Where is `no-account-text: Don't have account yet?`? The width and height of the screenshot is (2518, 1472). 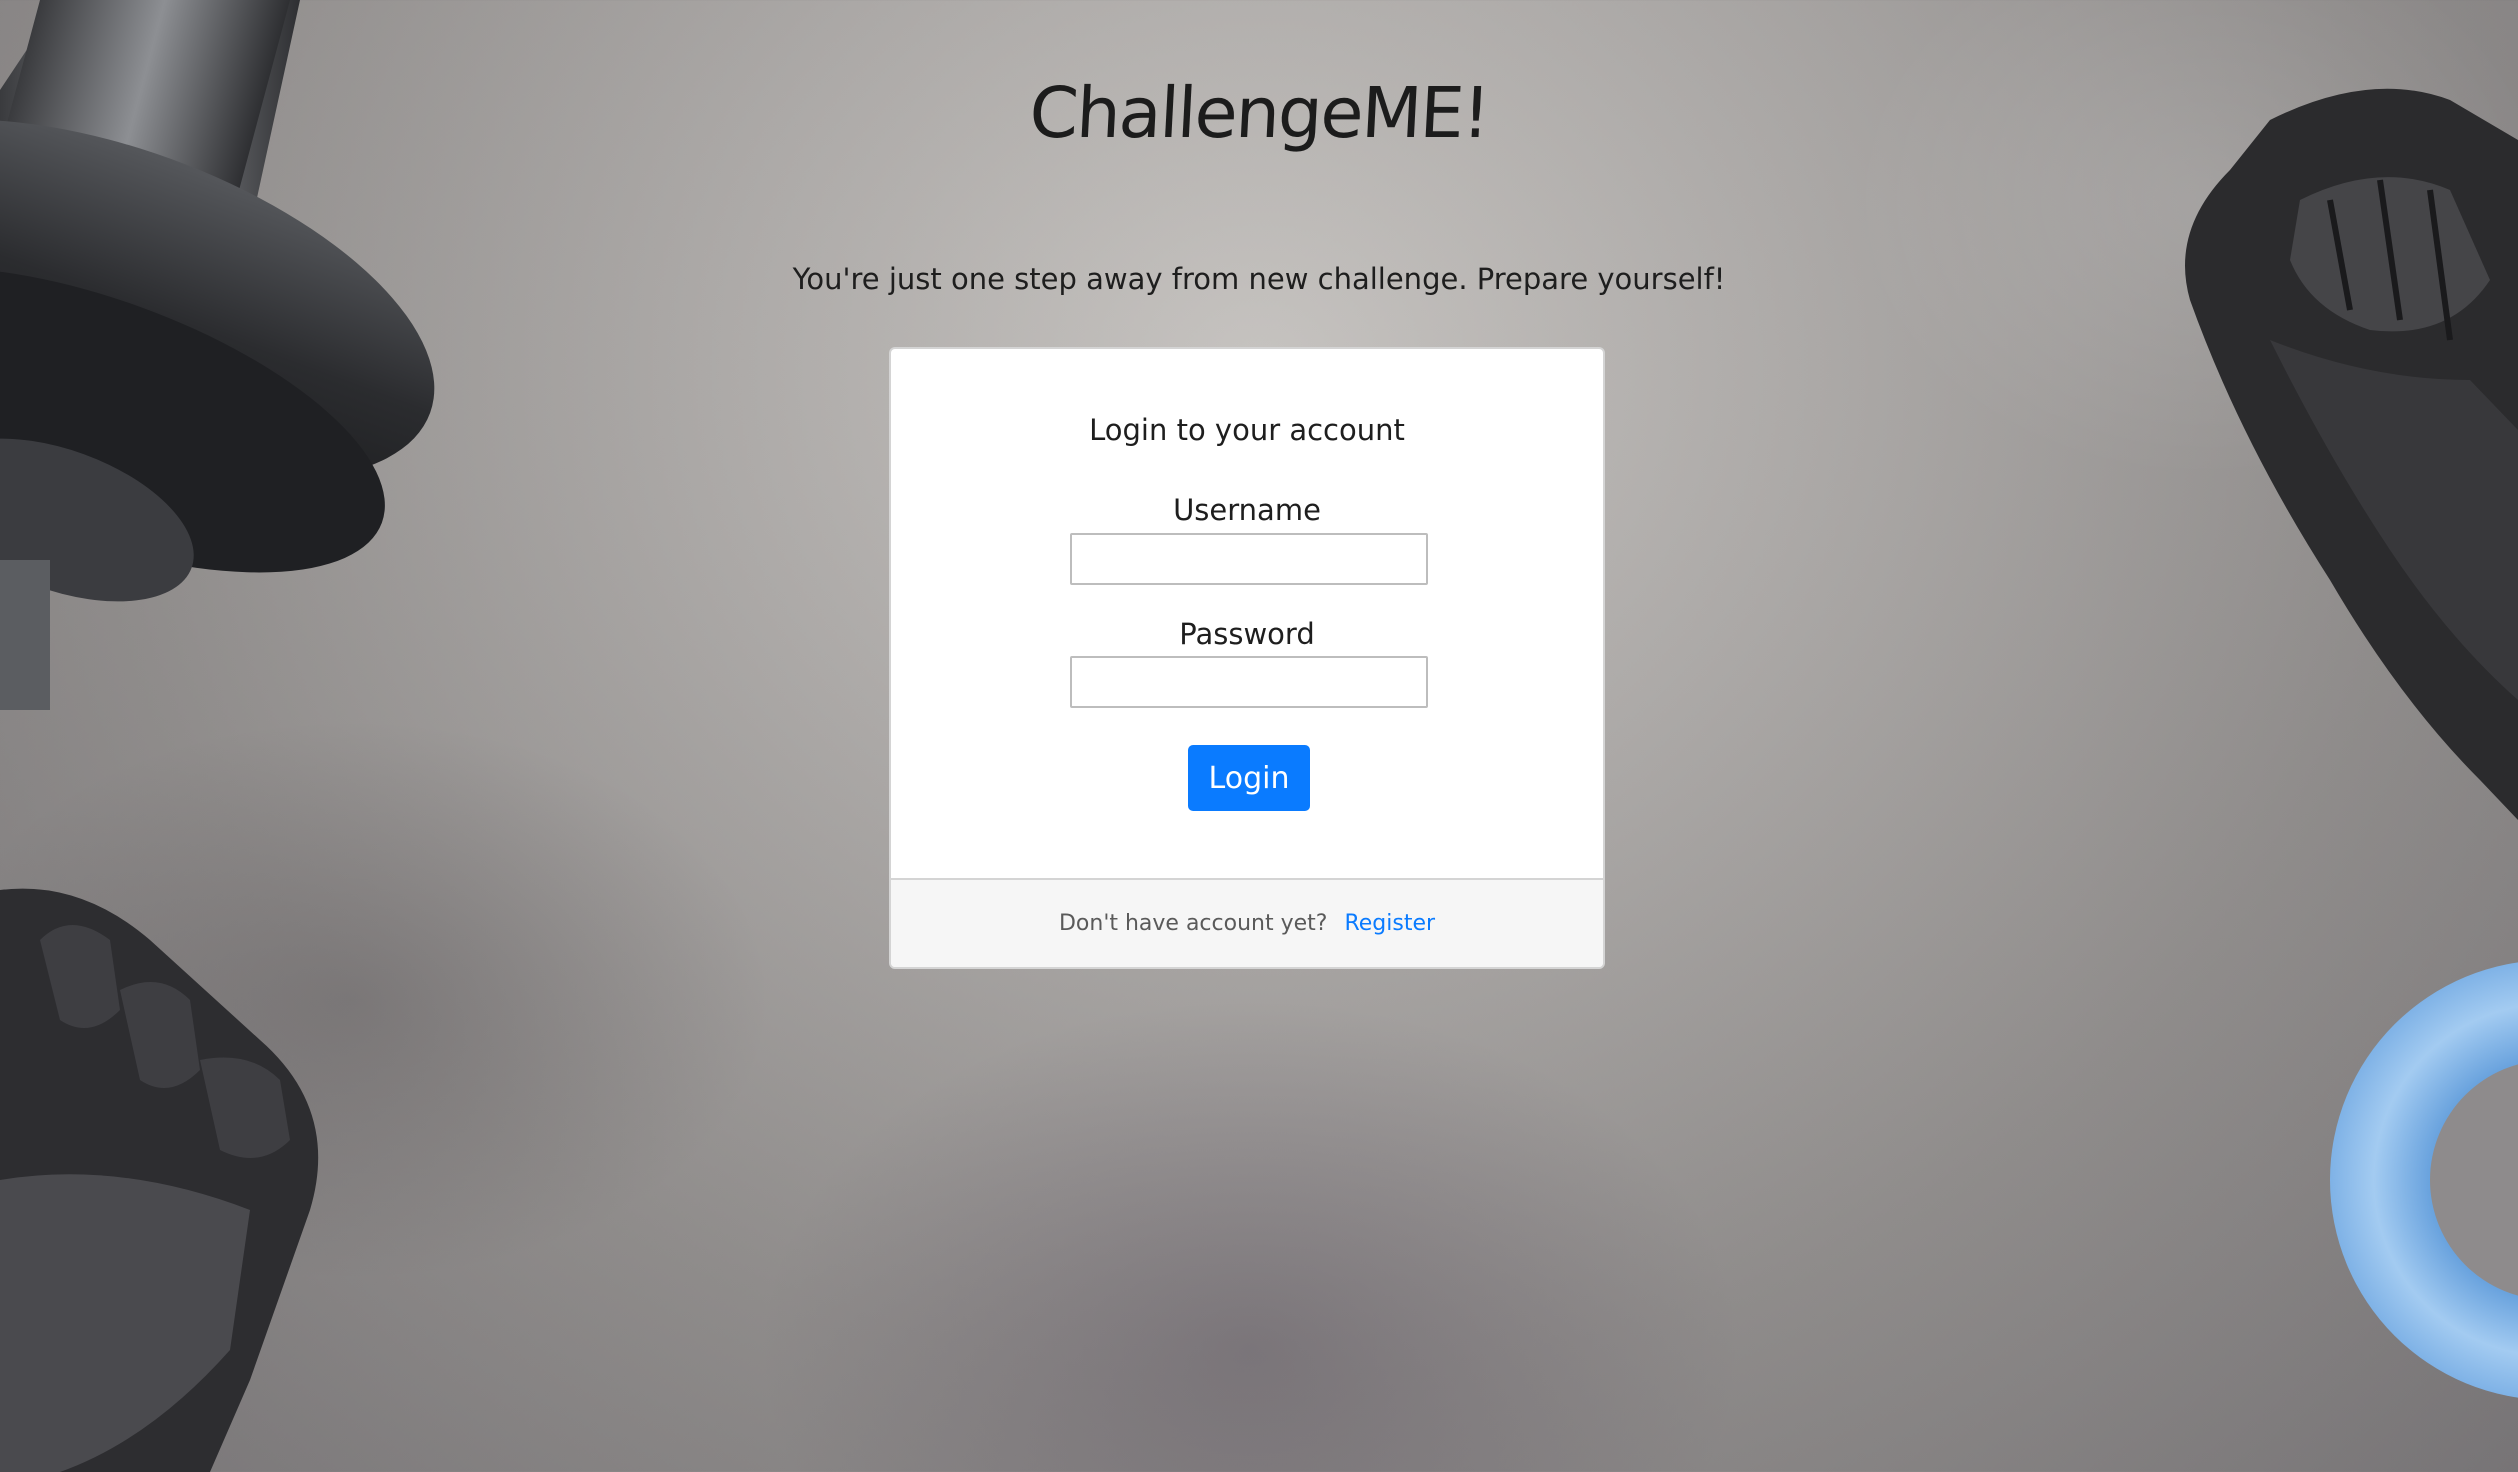 no-account-text: Don't have account yet? is located at coordinates (1193, 923).